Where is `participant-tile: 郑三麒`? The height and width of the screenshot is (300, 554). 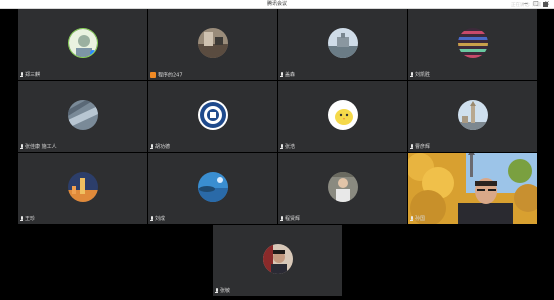 participant-tile: 郑三麒 is located at coordinates (82, 44).